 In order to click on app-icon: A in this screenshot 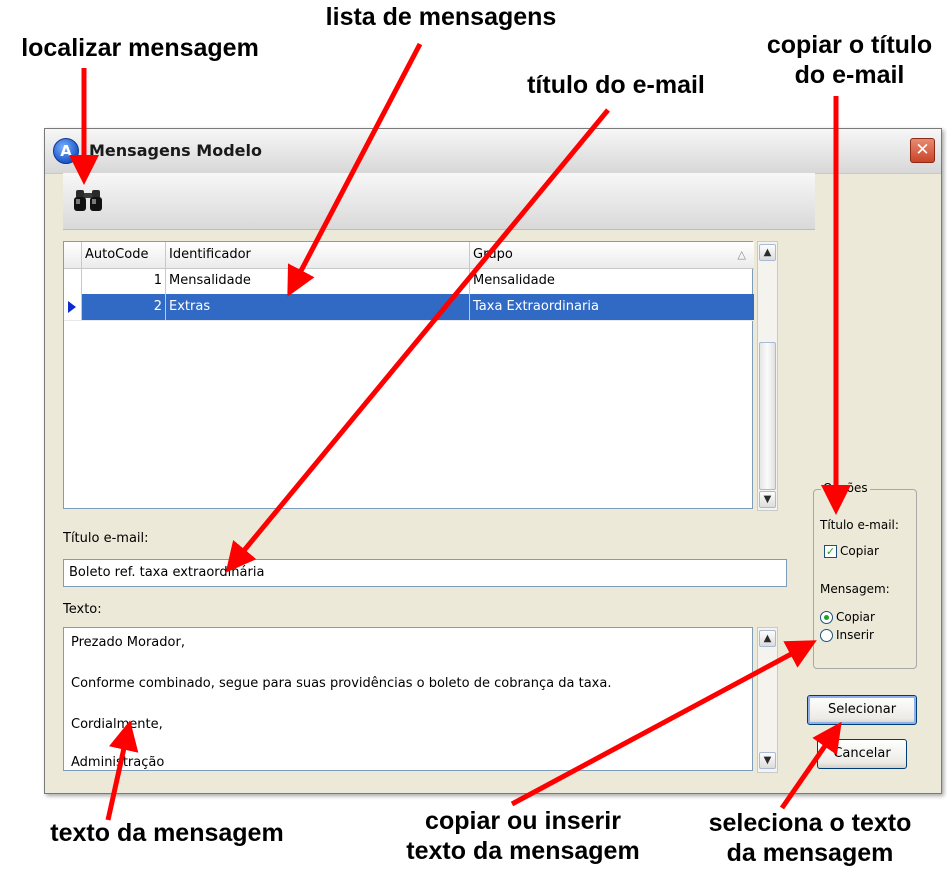, I will do `click(66, 151)`.